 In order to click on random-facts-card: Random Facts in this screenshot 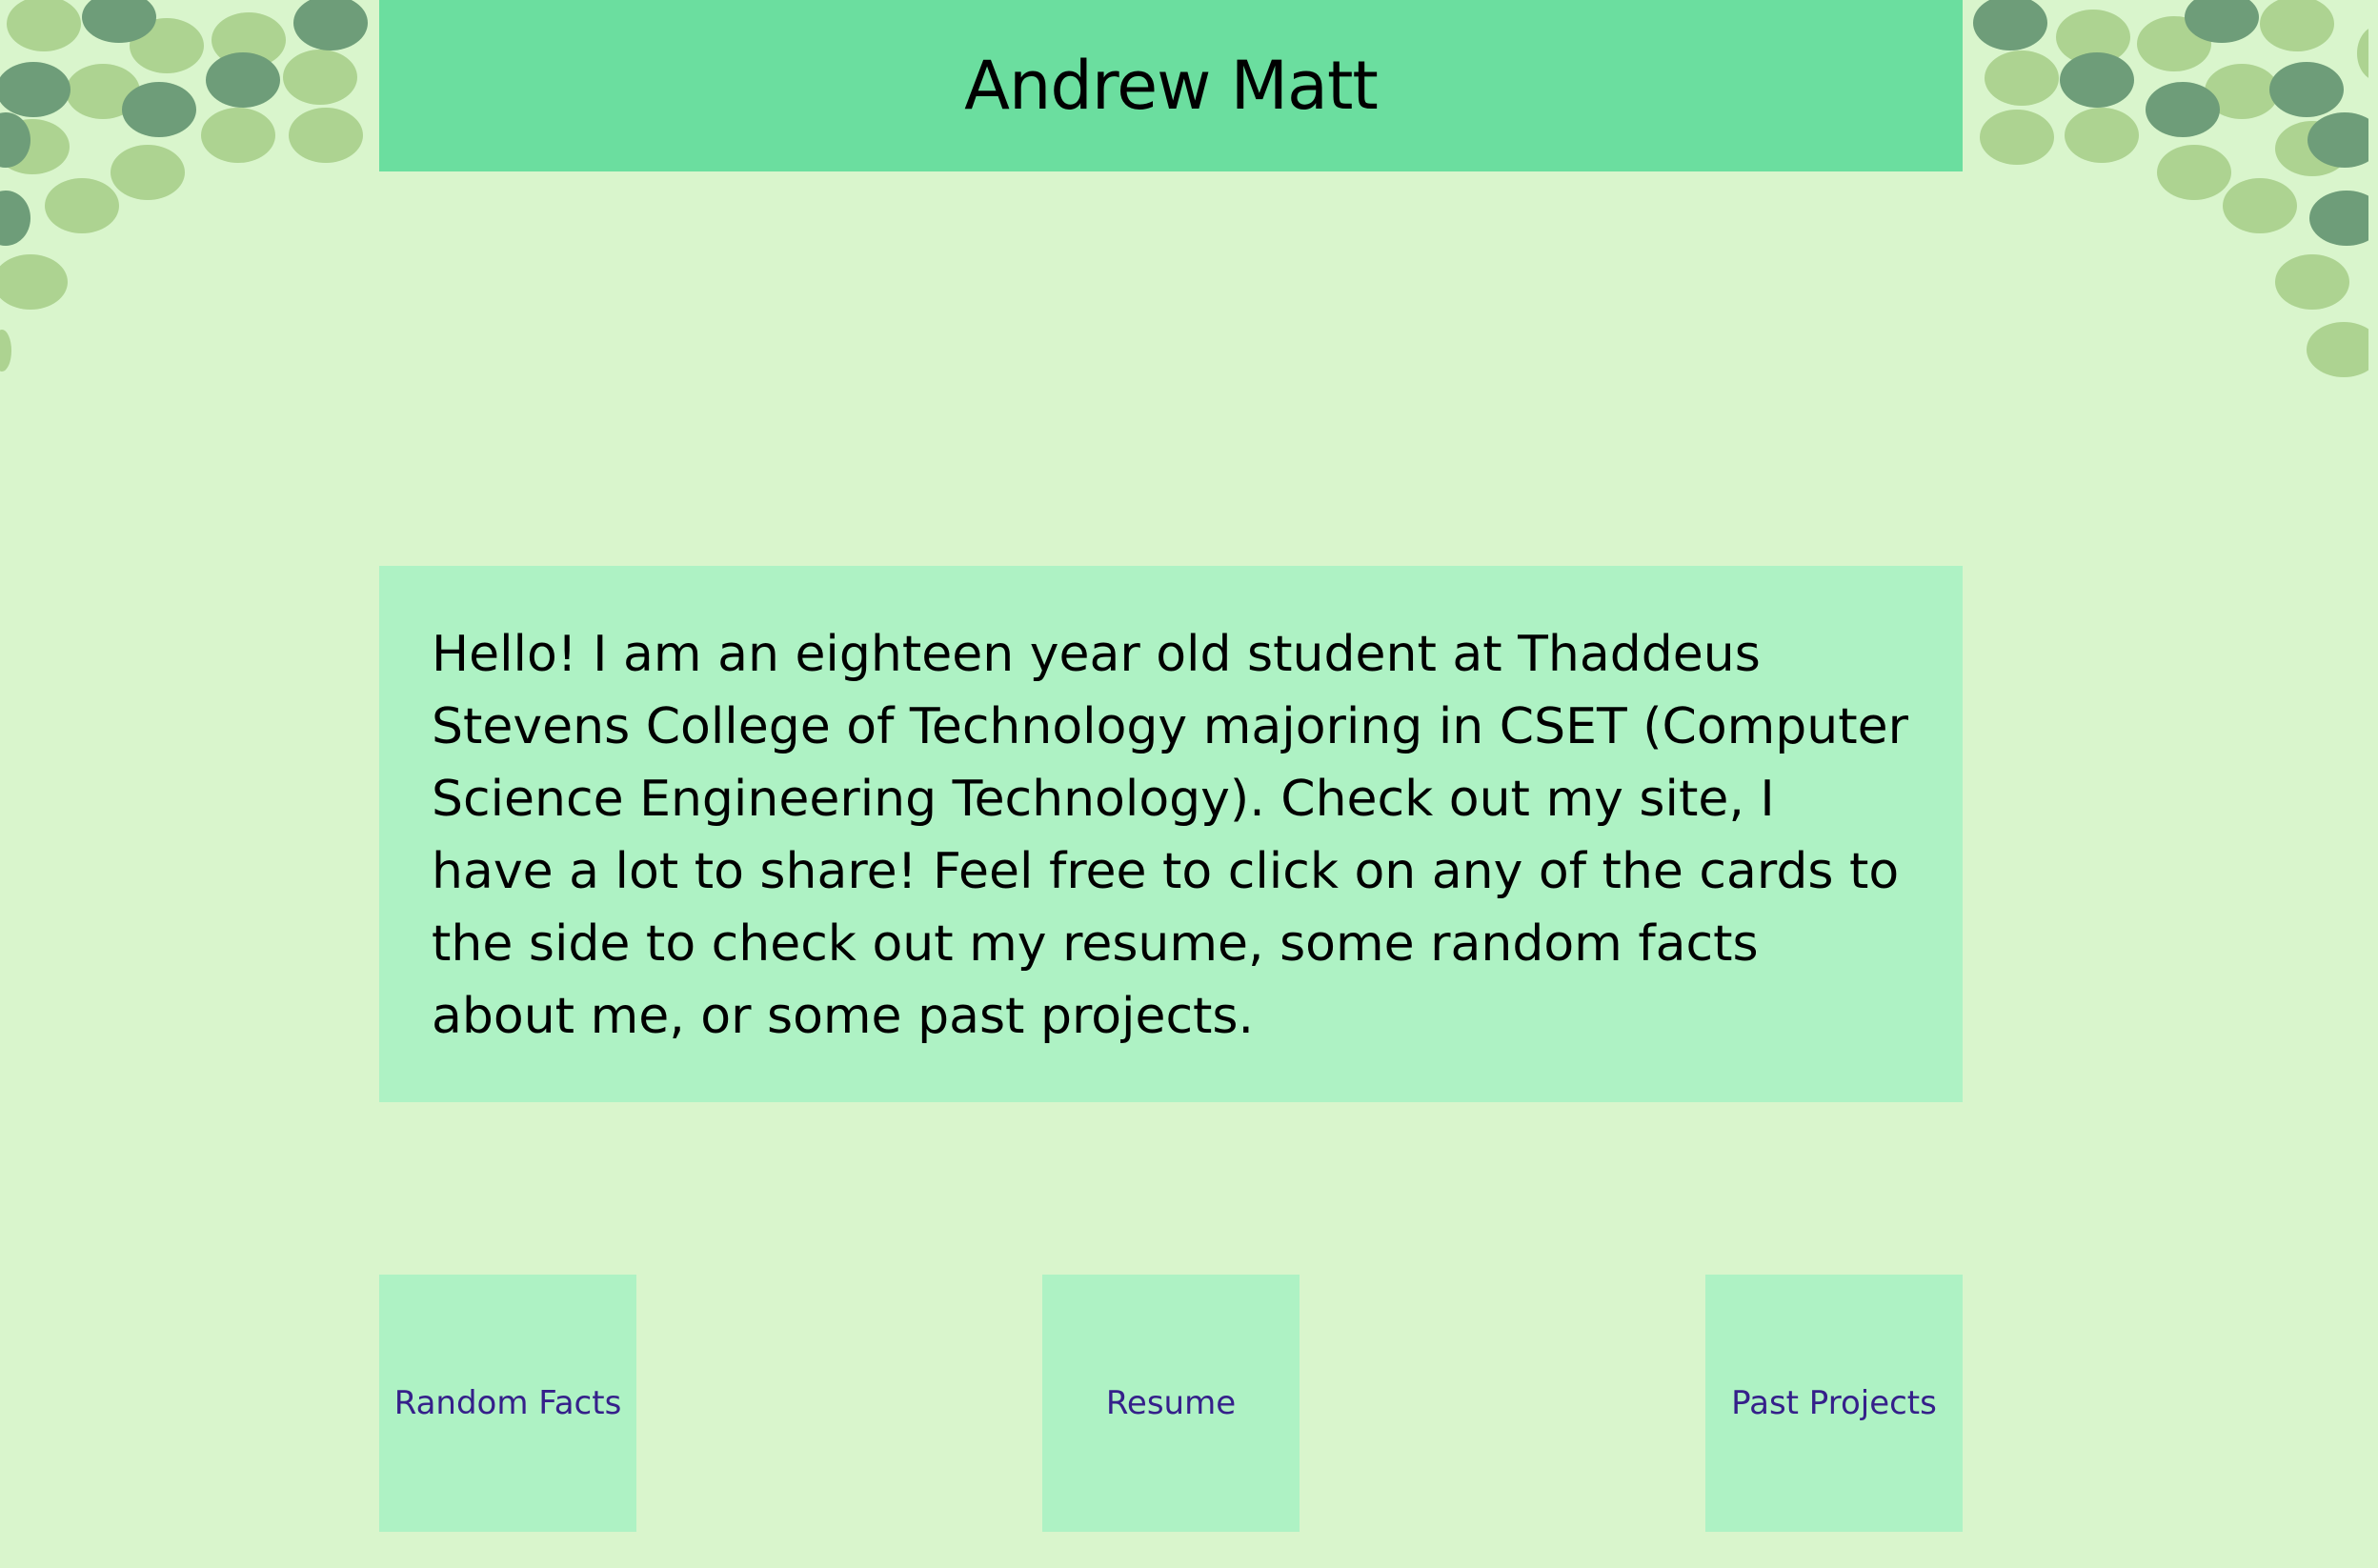, I will do `click(508, 1403)`.